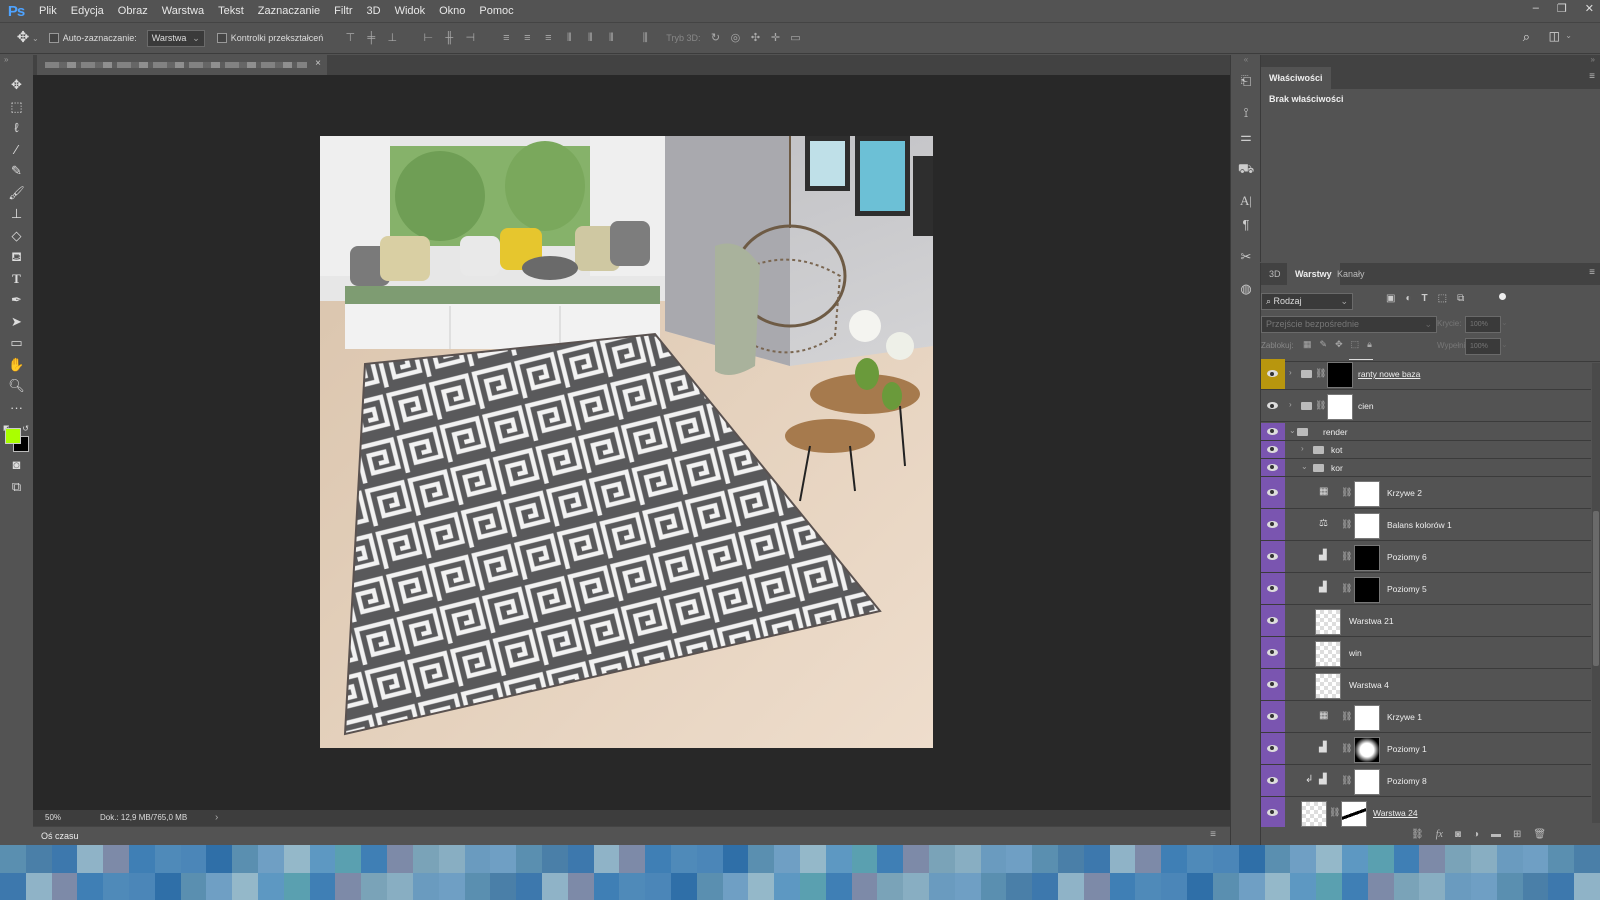 The width and height of the screenshot is (1600, 900). Describe the element at coordinates (1246, 113) in the screenshot. I see `brush-settings-icon: ⟟` at that location.